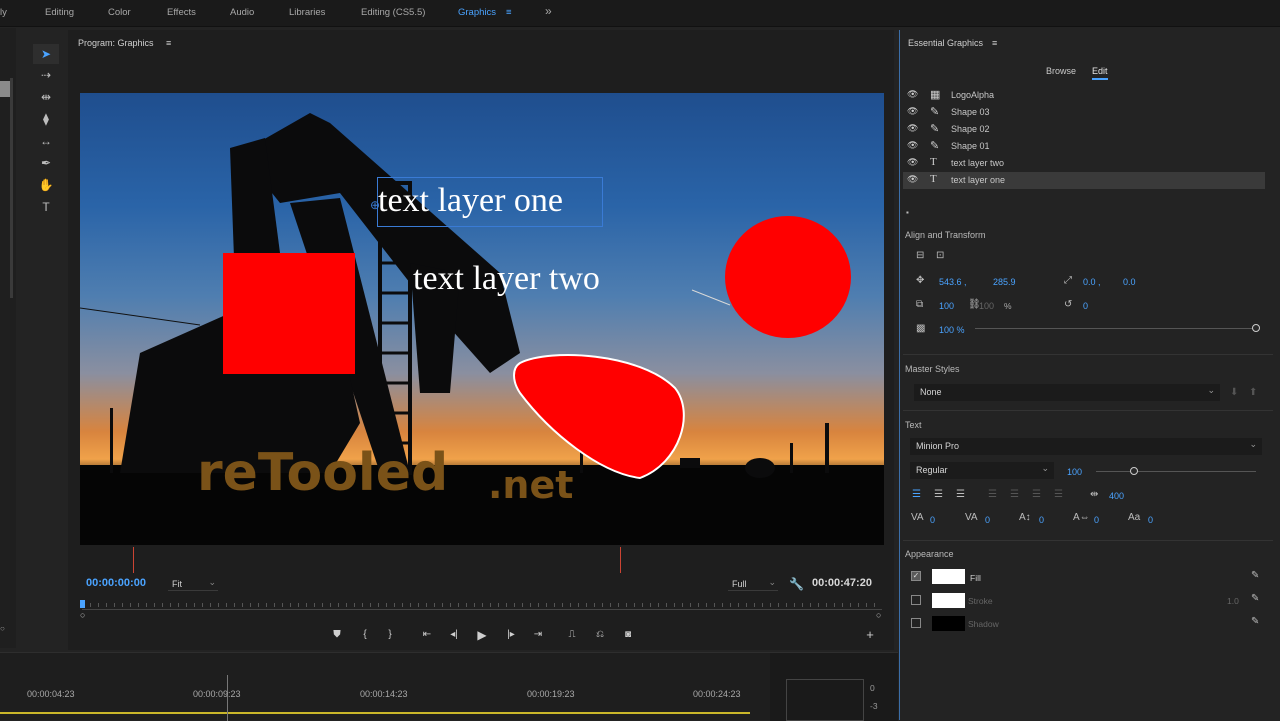 The height and width of the screenshot is (721, 1280). What do you see at coordinates (365, 635) in the screenshot?
I see `mark-in-icon: {` at bounding box center [365, 635].